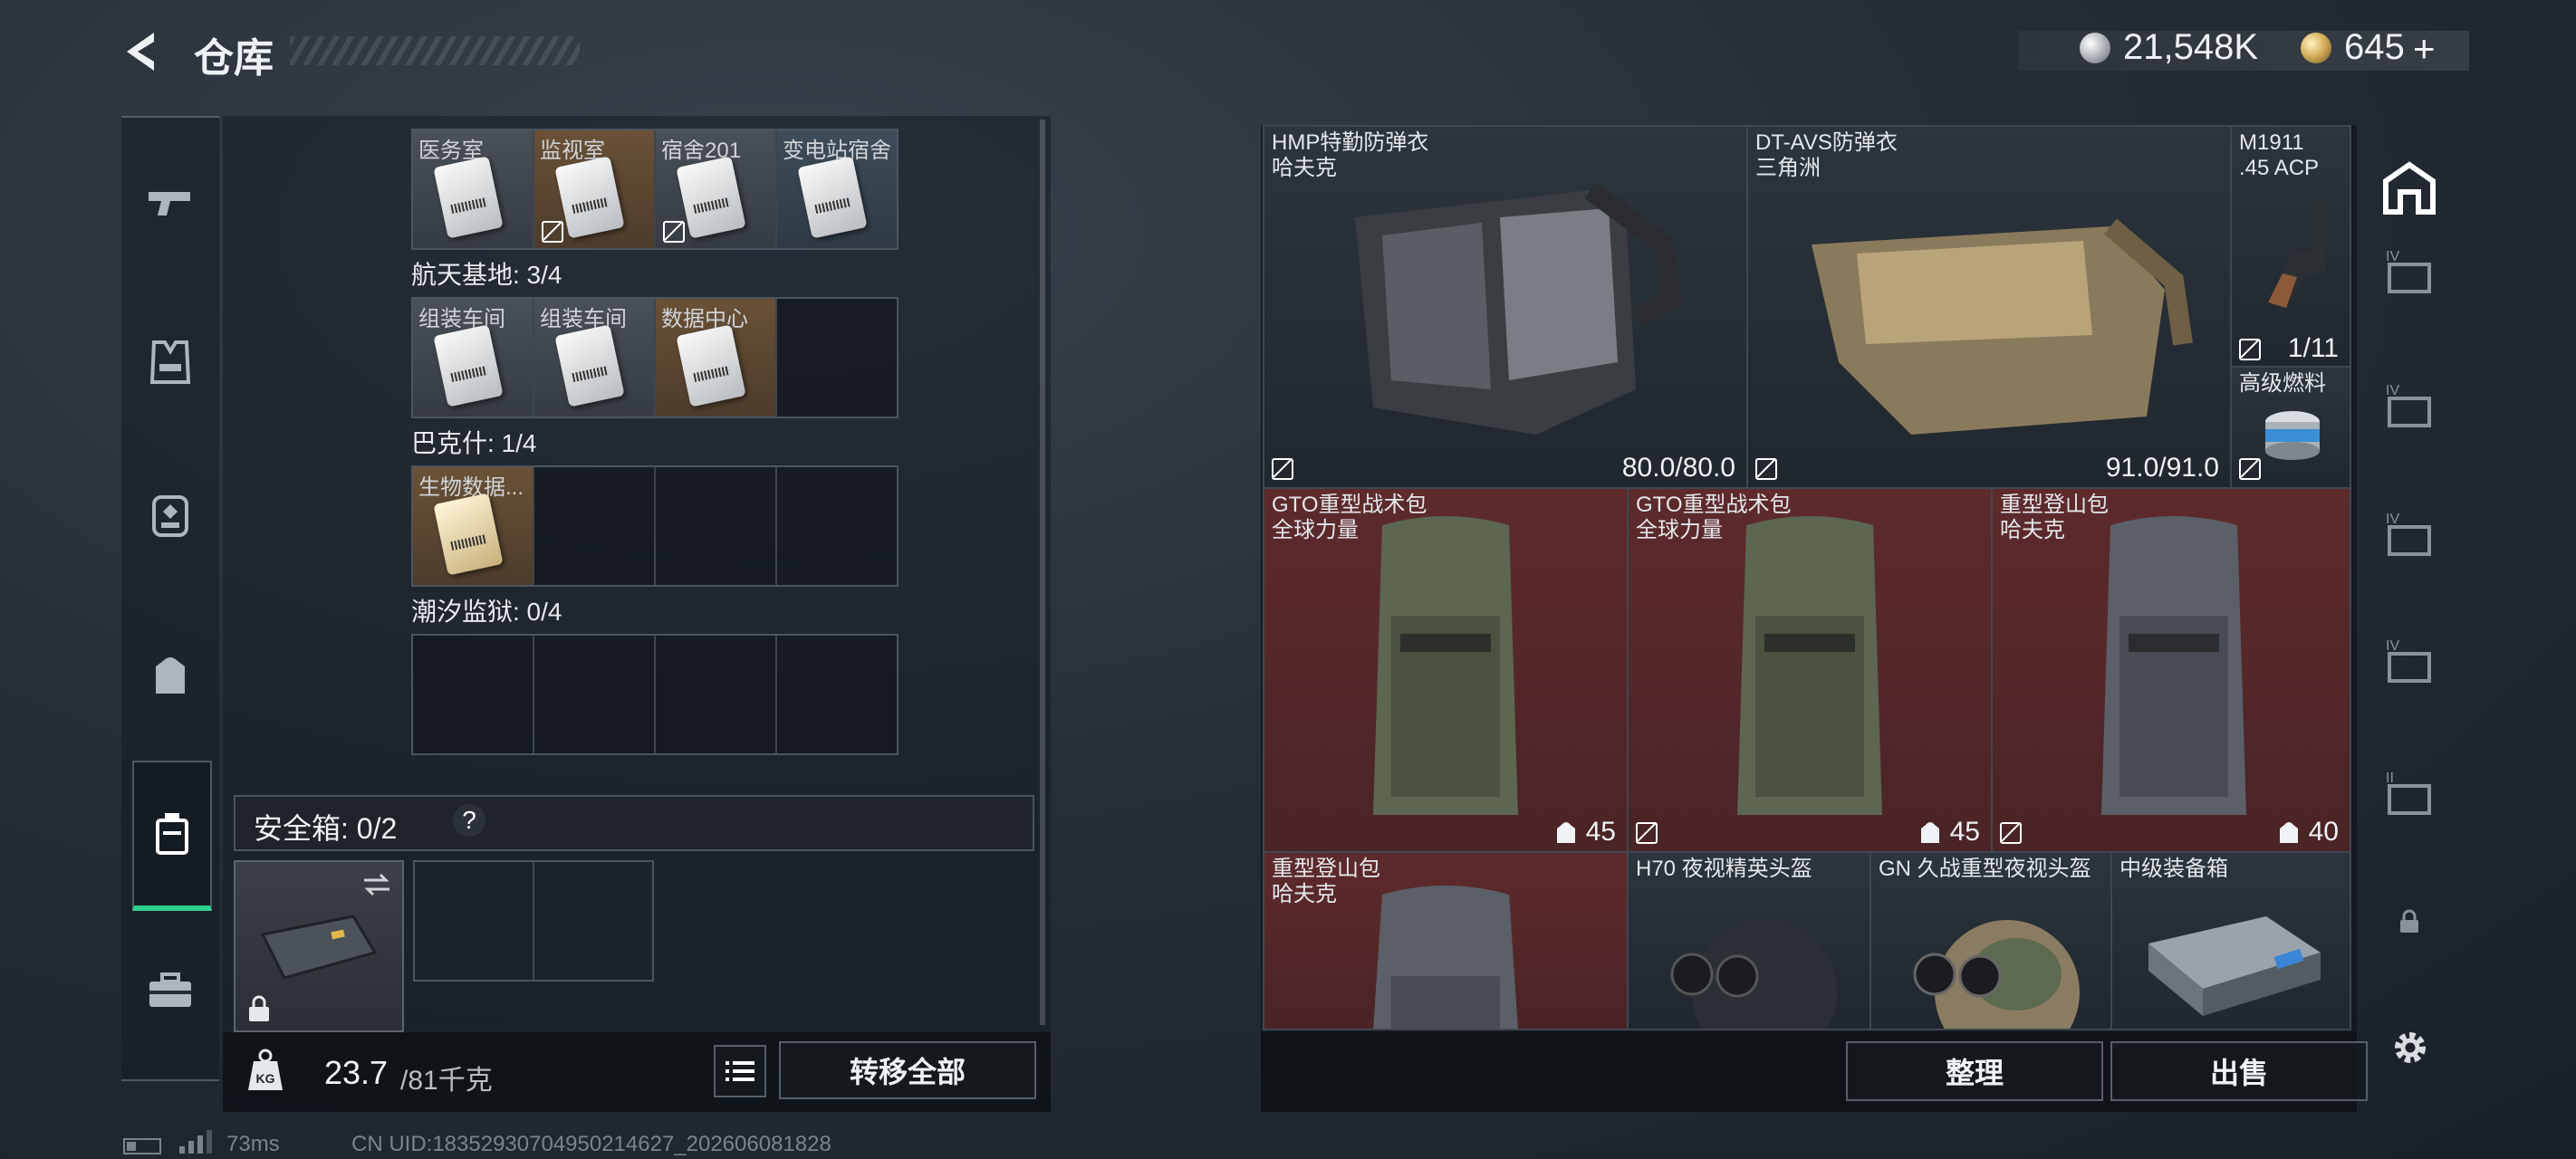  I want to click on item-name: M1911, so click(2271, 142).